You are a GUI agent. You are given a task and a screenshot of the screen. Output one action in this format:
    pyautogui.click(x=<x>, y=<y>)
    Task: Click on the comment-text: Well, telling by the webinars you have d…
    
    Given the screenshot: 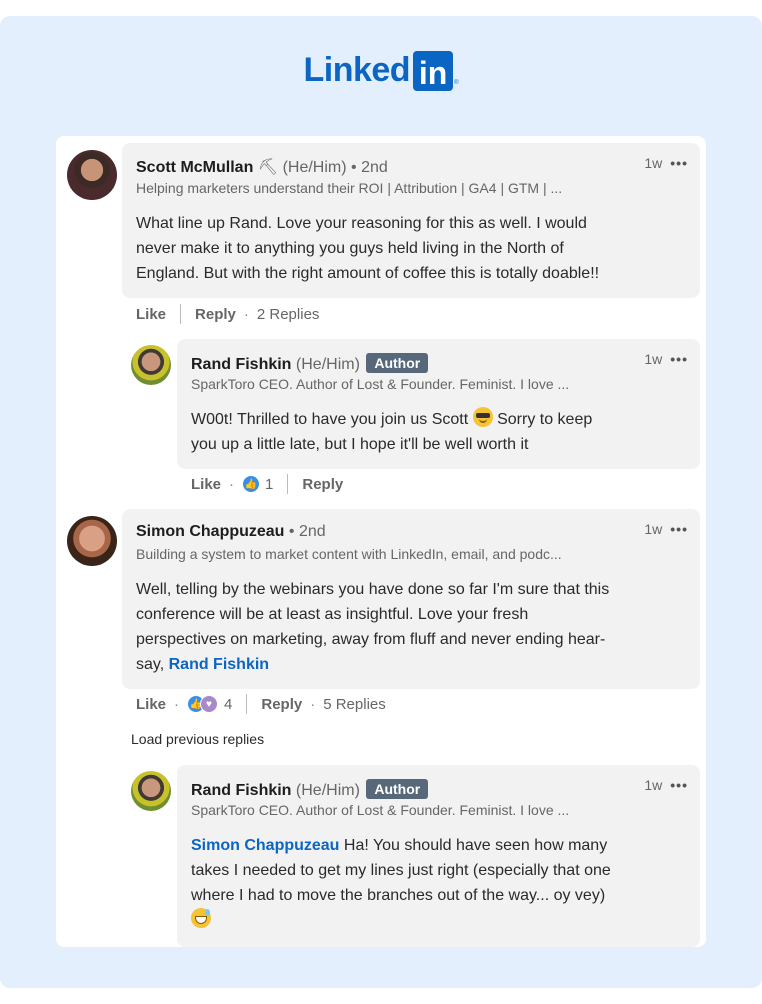 What is the action you would take?
    pyautogui.click(x=372, y=627)
    